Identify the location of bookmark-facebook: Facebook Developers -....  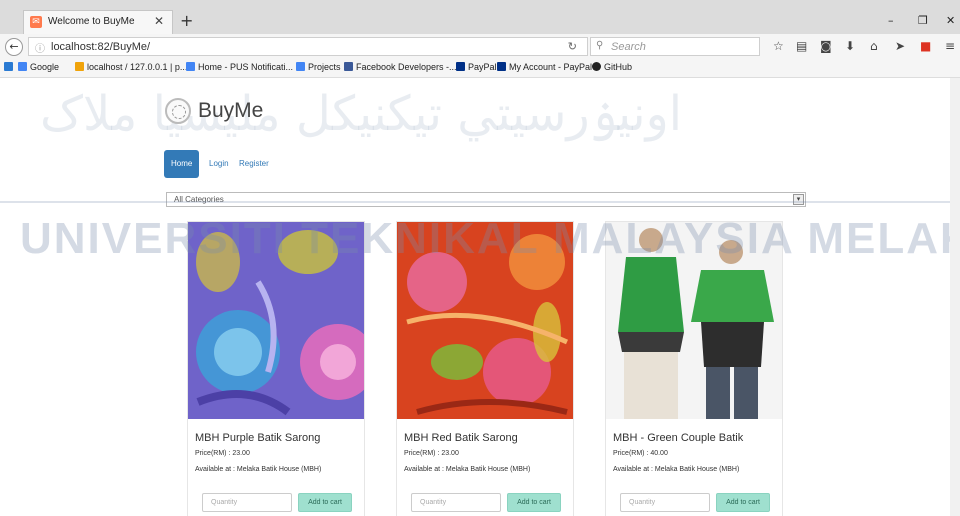
(400, 67).